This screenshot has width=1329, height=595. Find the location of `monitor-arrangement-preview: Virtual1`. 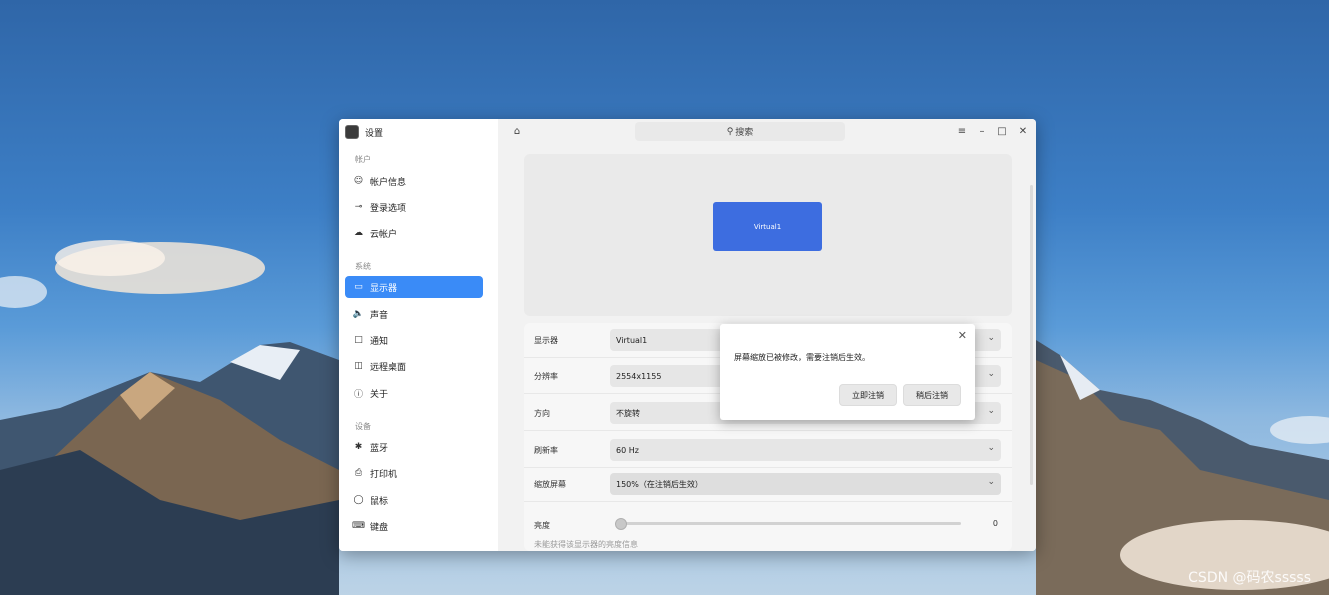

monitor-arrangement-preview: Virtual1 is located at coordinates (768, 235).